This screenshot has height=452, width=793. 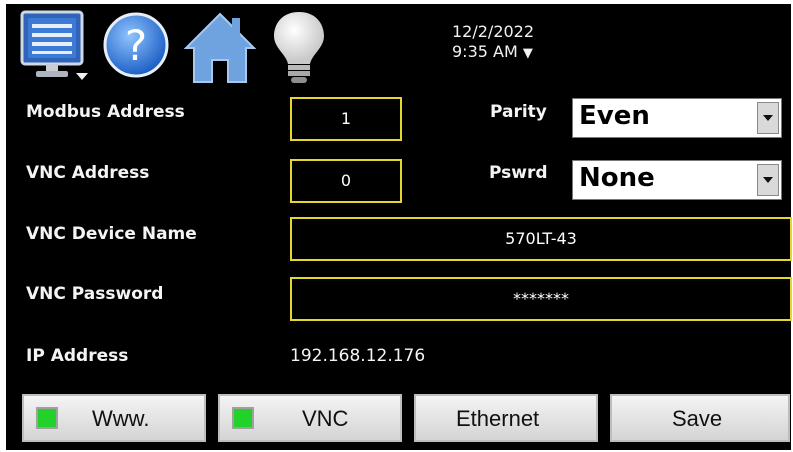 What do you see at coordinates (88, 173) in the screenshot?
I see `vnc-address-label: VNC Address` at bounding box center [88, 173].